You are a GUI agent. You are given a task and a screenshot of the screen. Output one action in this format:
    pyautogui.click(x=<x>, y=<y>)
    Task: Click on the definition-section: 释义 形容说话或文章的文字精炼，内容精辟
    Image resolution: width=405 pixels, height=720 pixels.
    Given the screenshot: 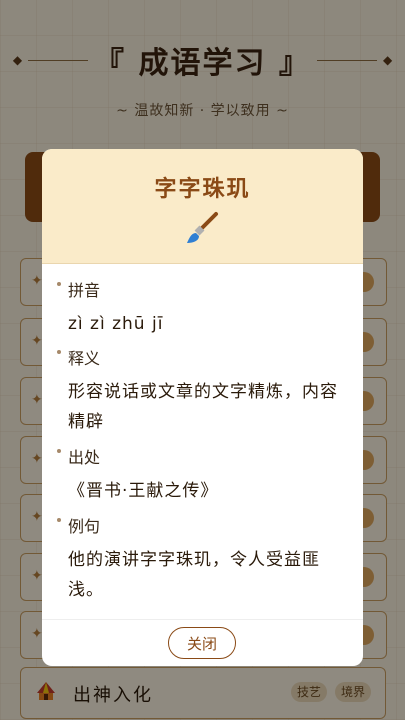 What is the action you would take?
    pyautogui.click(x=203, y=392)
    